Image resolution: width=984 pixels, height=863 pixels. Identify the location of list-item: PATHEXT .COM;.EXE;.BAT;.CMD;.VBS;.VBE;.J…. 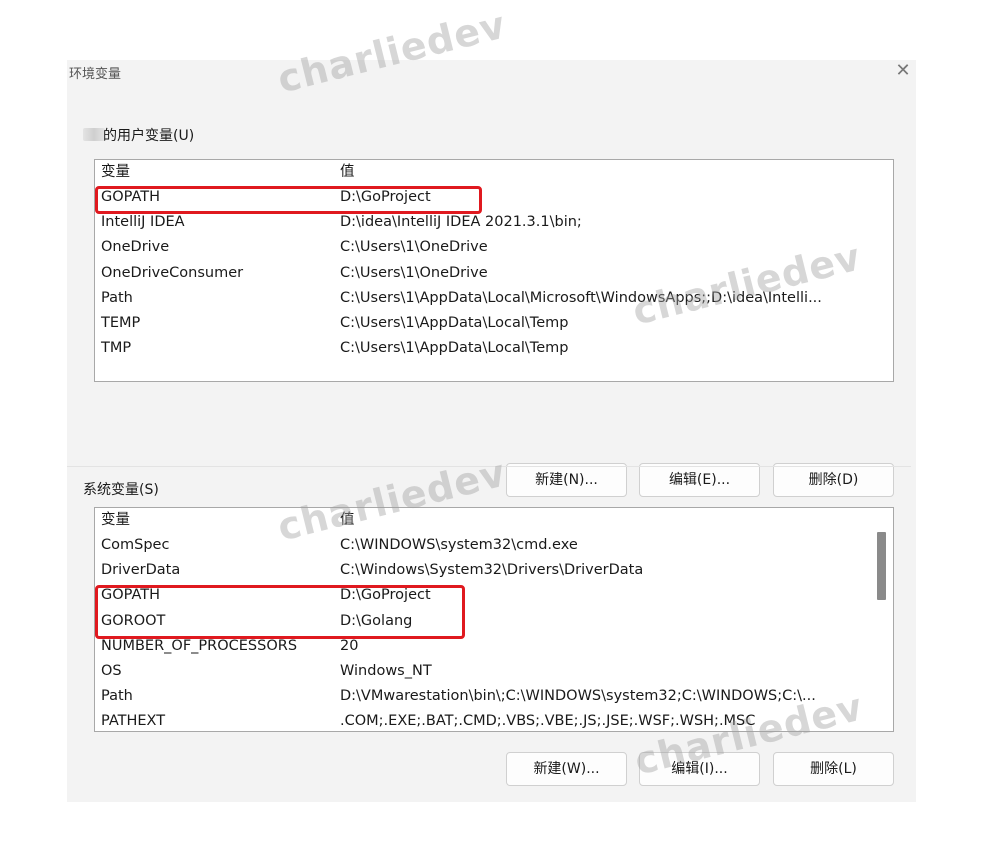
(494, 720).